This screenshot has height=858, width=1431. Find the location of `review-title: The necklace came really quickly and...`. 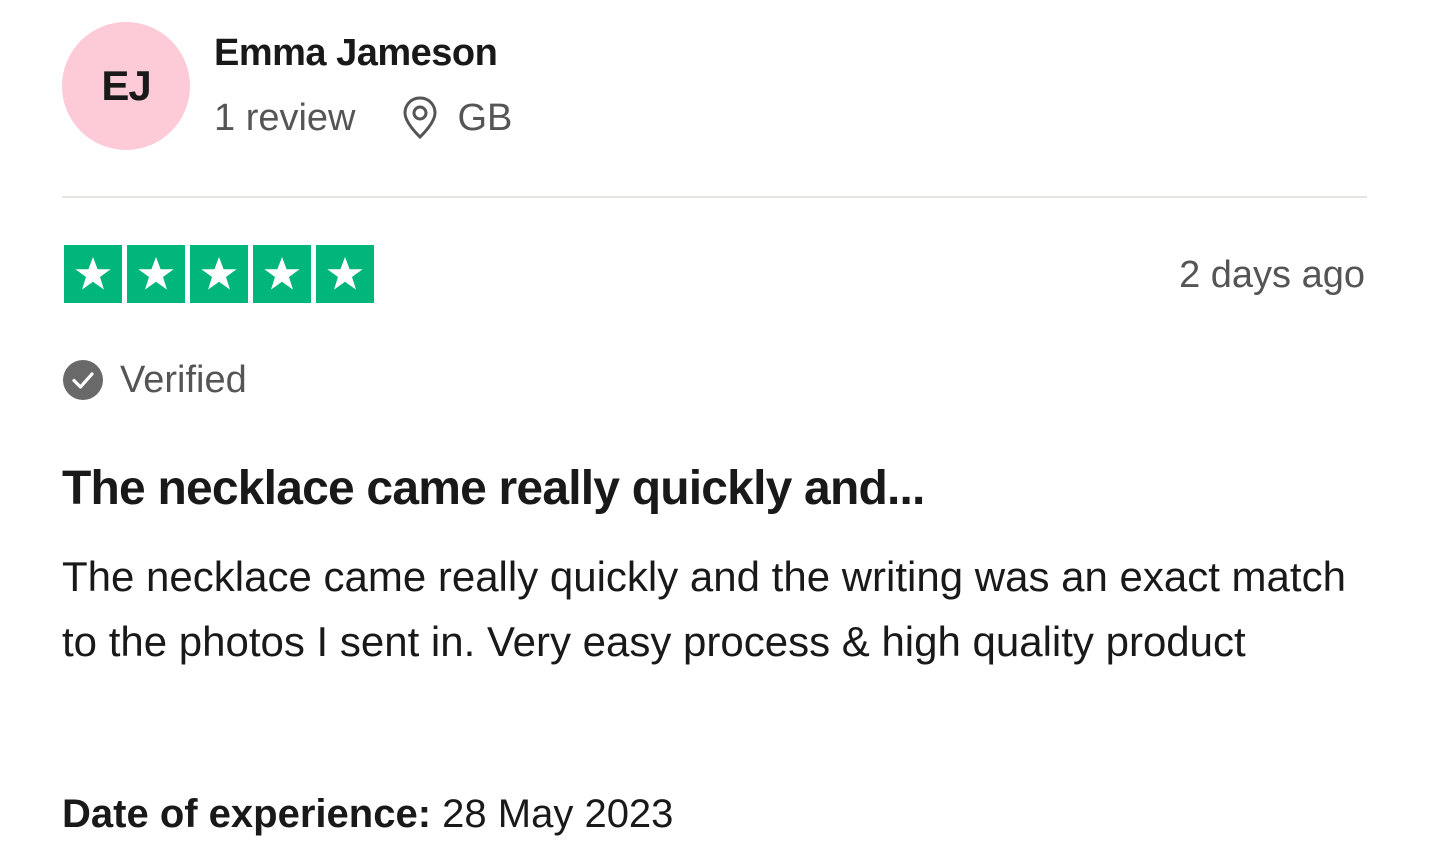

review-title: The necklace came really quickly and... is located at coordinates (493, 489).